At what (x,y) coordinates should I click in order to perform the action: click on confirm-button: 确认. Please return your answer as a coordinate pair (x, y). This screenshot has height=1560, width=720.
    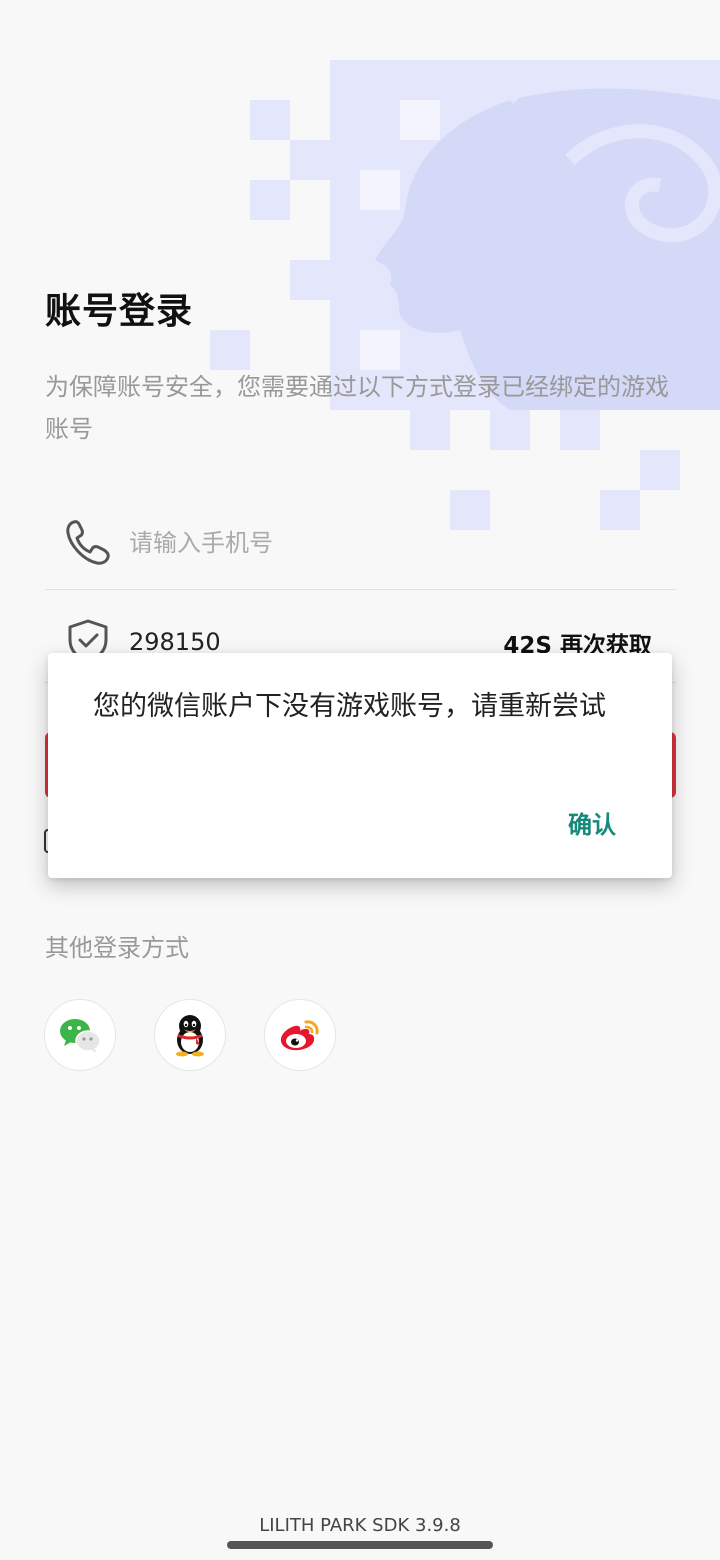
    Looking at the image, I should click on (592, 822).